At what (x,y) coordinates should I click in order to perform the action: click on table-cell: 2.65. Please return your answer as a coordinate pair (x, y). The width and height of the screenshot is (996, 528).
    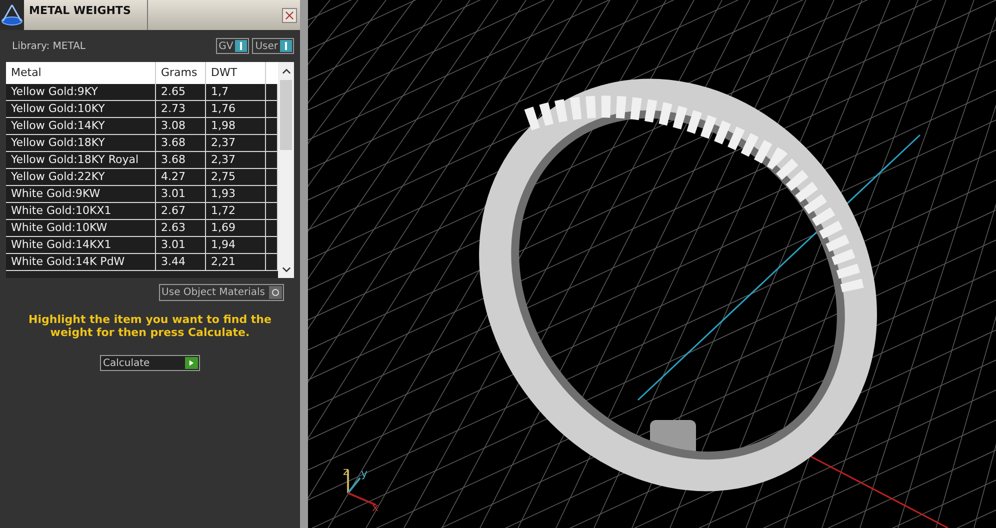
    Looking at the image, I should click on (181, 92).